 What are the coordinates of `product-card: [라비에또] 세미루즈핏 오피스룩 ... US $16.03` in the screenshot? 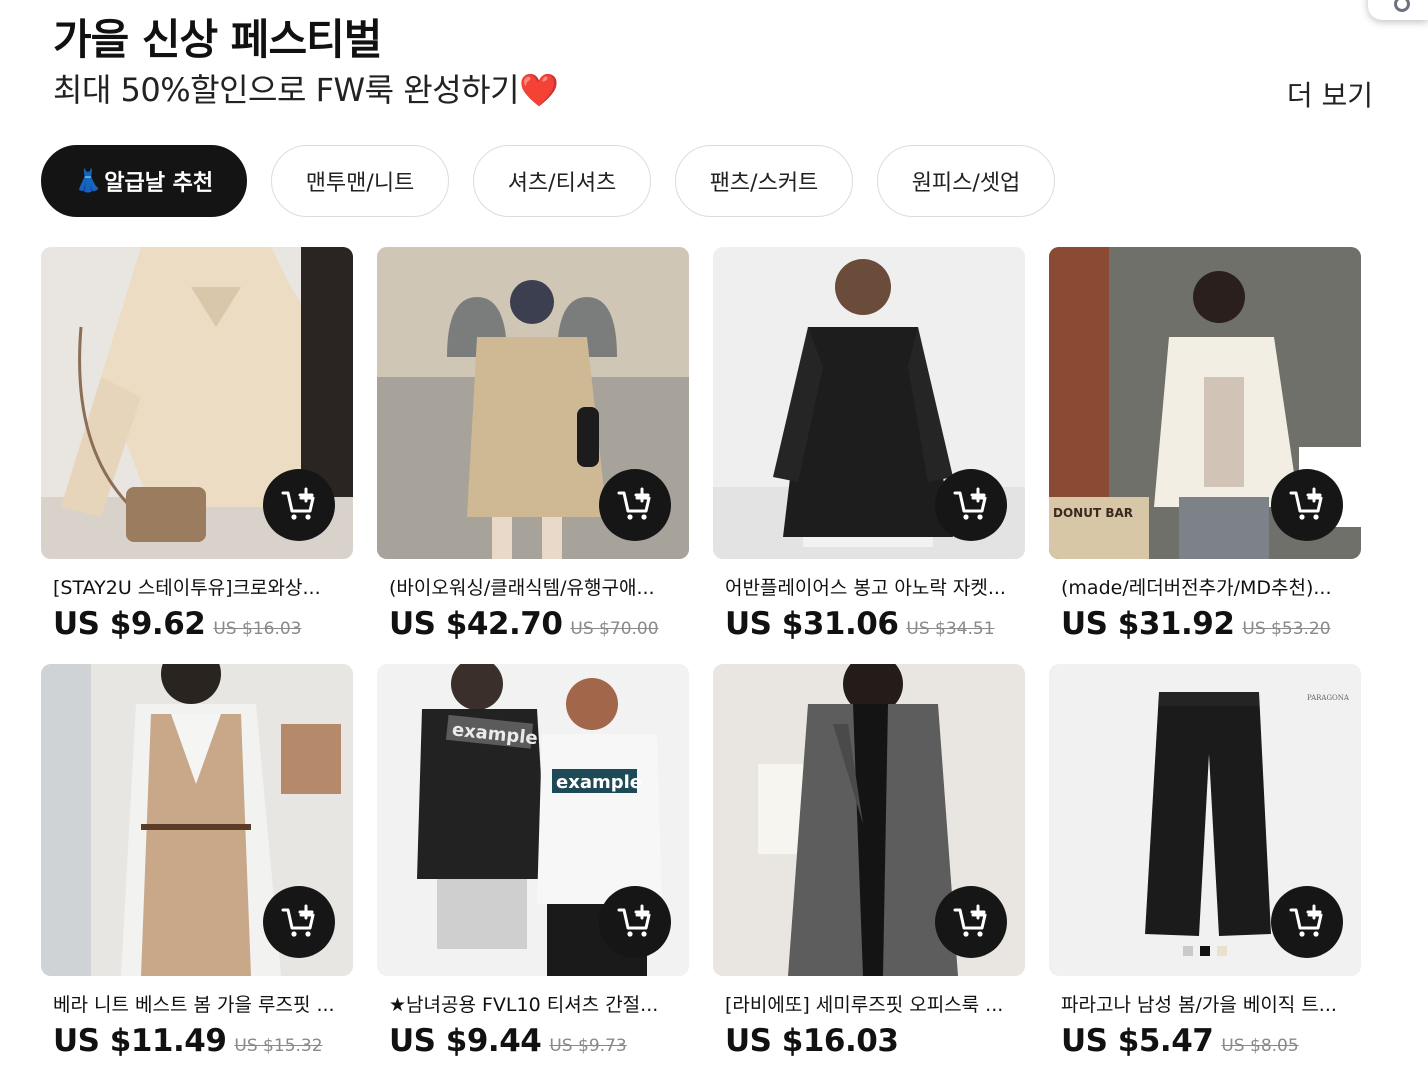 It's located at (869, 861).